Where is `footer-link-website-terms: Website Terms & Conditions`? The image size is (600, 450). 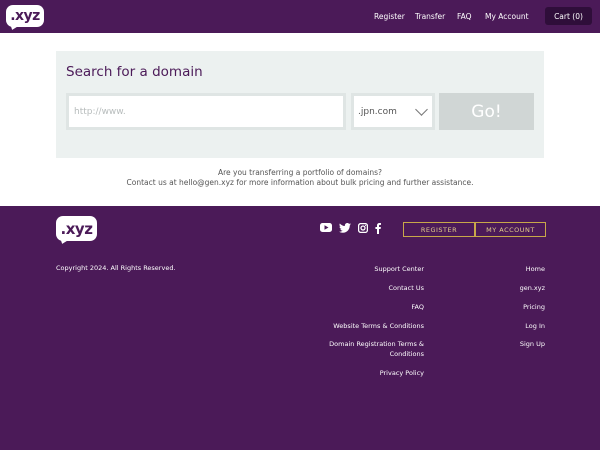
footer-link-website-terms: Website Terms & Conditions is located at coordinates (378, 327).